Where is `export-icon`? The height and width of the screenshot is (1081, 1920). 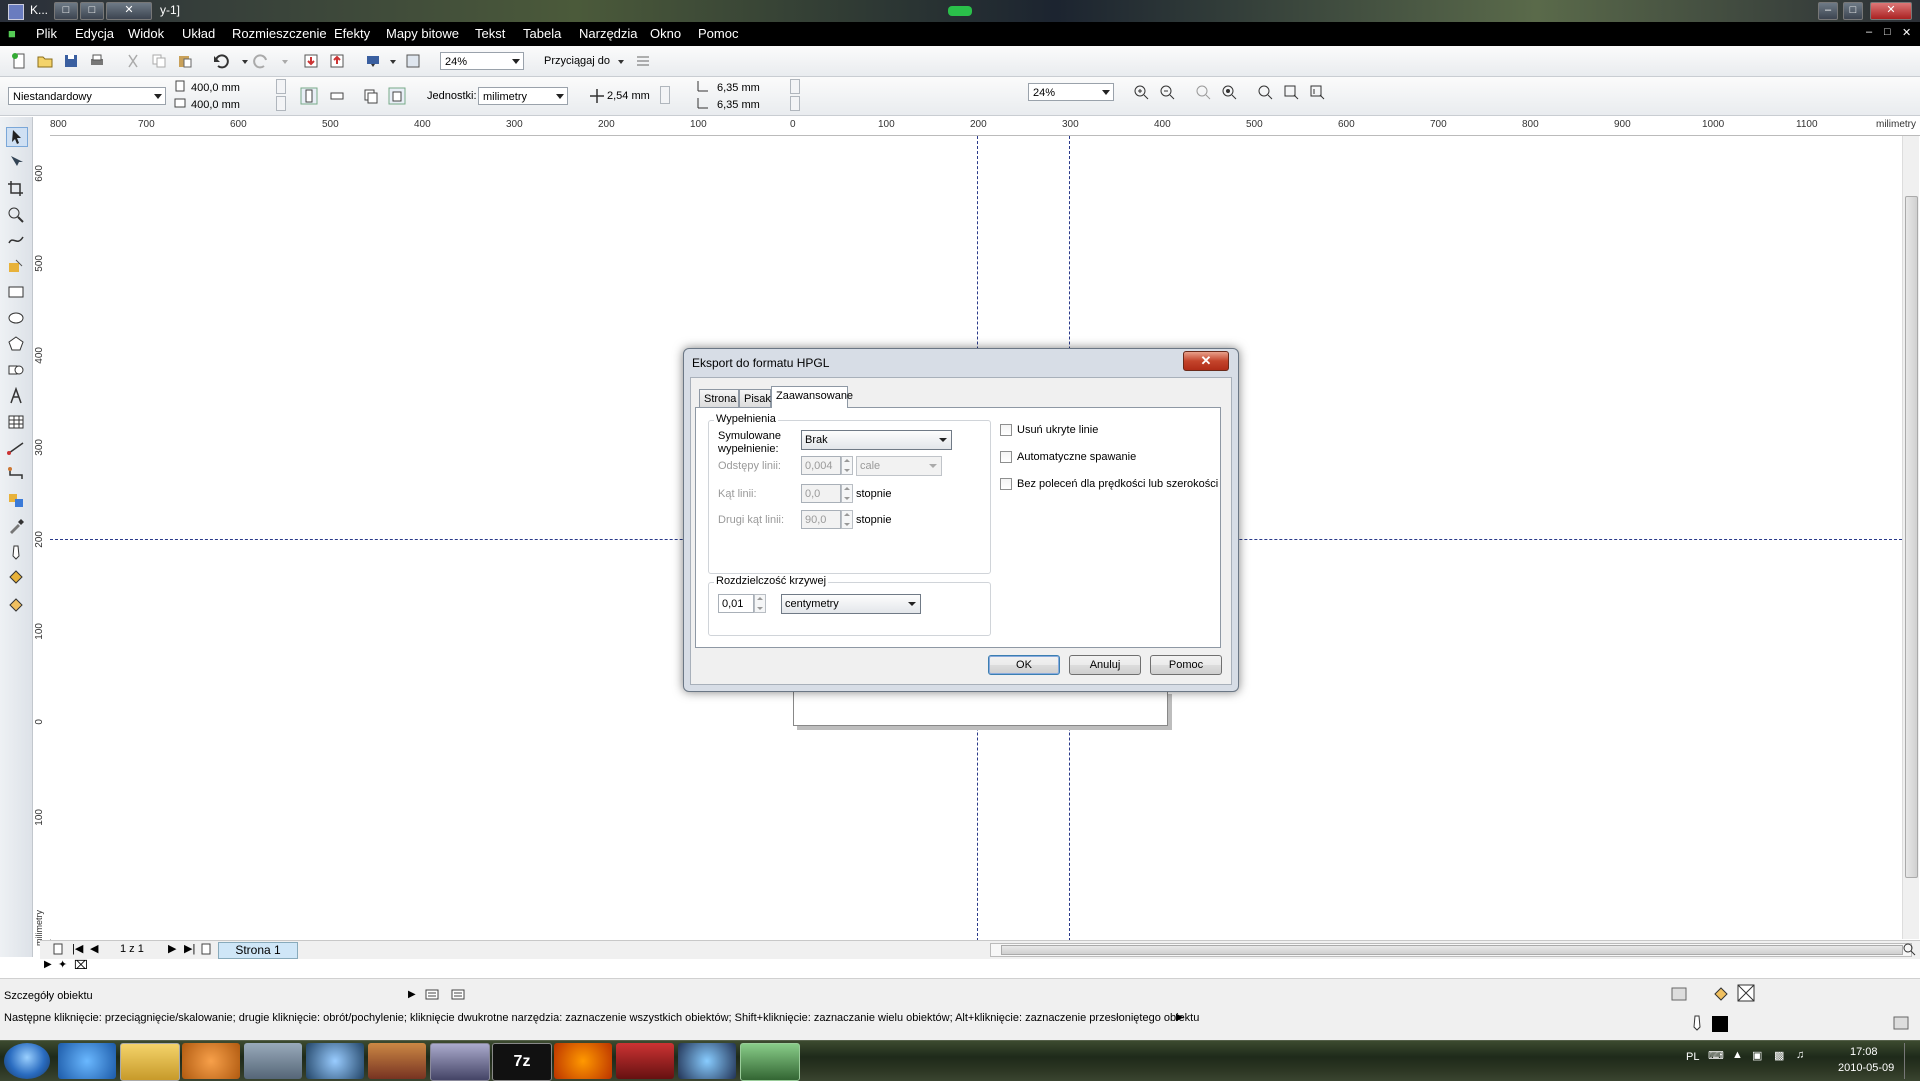
export-icon is located at coordinates (337, 61).